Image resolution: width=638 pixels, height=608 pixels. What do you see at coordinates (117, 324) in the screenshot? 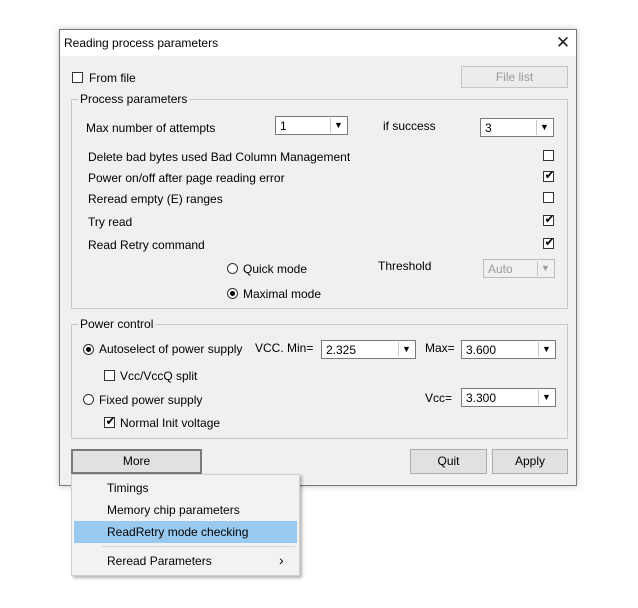
I see `power-control-label: Power control` at bounding box center [117, 324].